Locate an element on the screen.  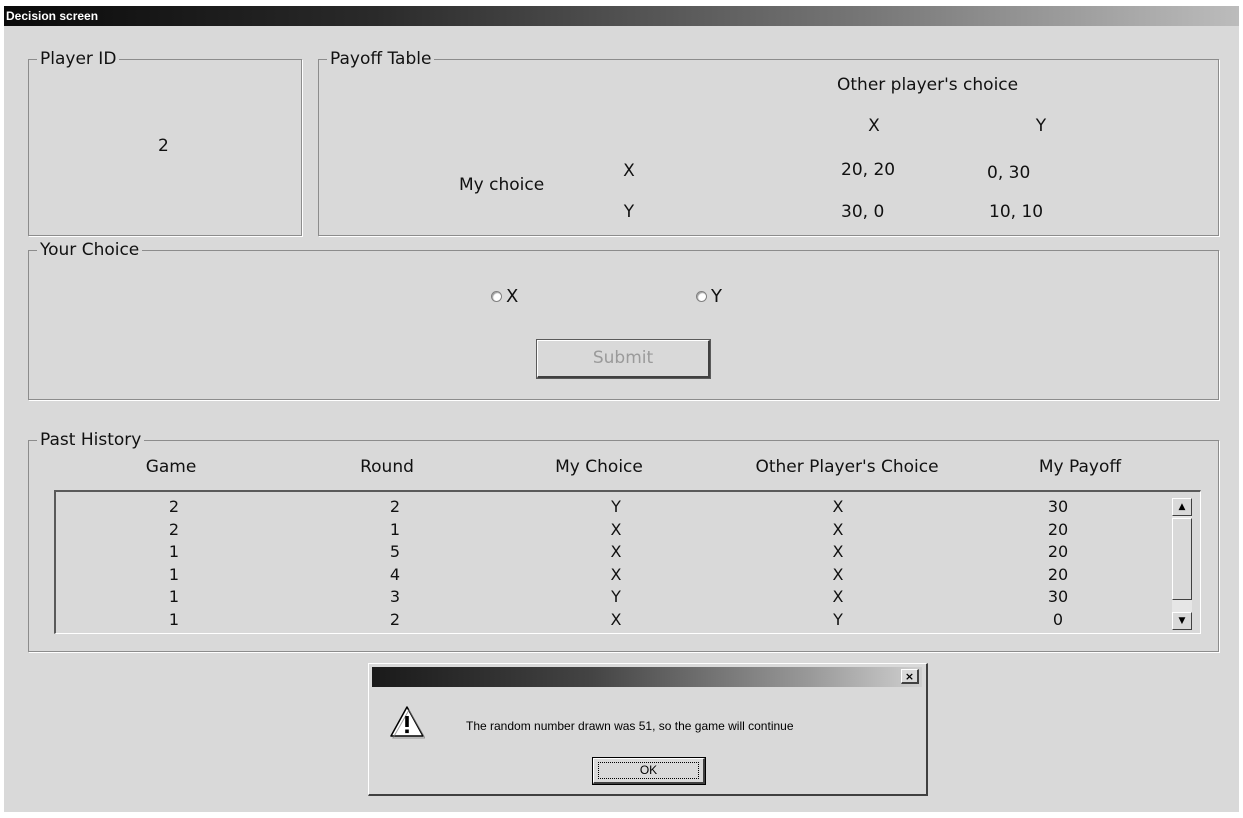
payoff-row-x: X is located at coordinates (629, 171).